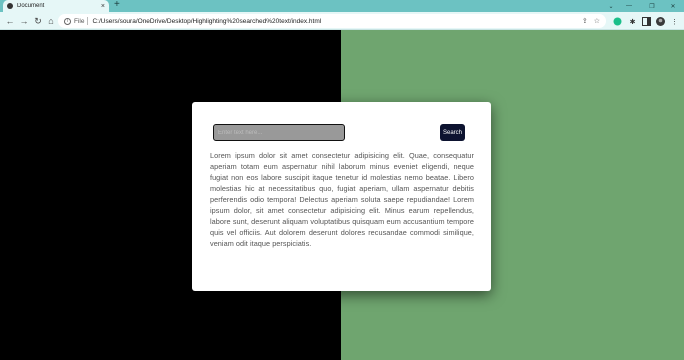  I want to click on extension-green-icon, so click(617, 21).